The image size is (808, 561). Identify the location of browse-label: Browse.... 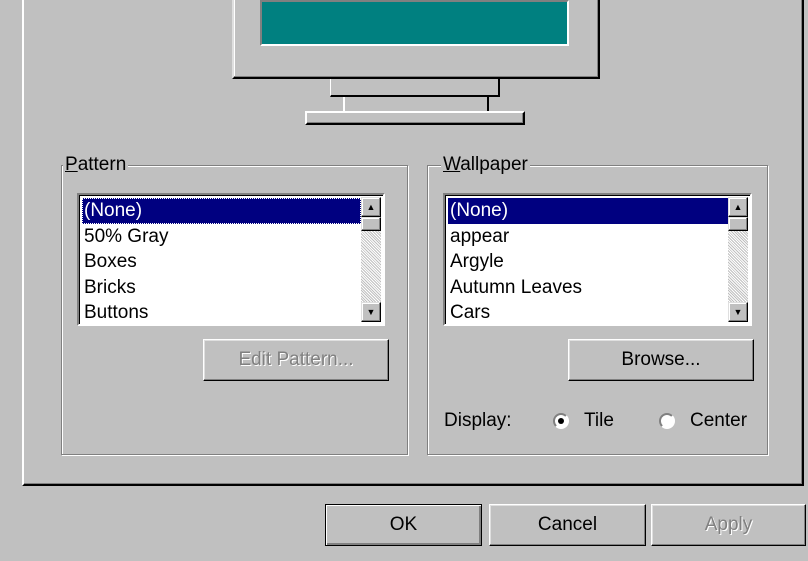
(661, 359).